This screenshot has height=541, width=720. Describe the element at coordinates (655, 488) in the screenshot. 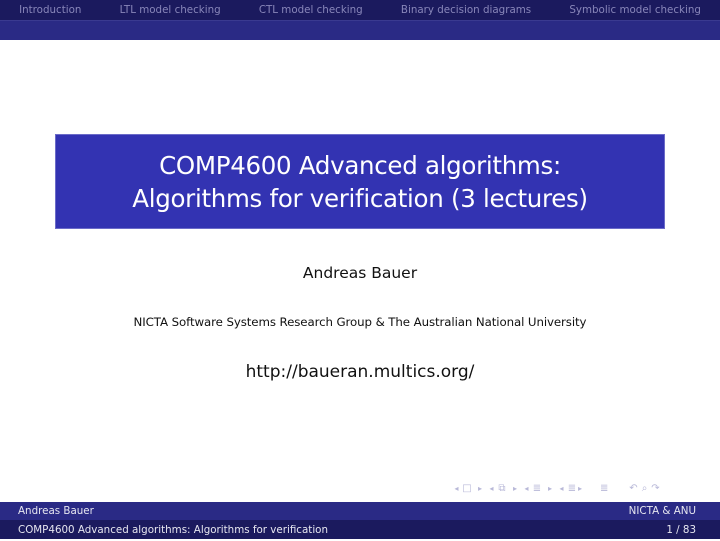

I see `forward-icon: ↷` at that location.